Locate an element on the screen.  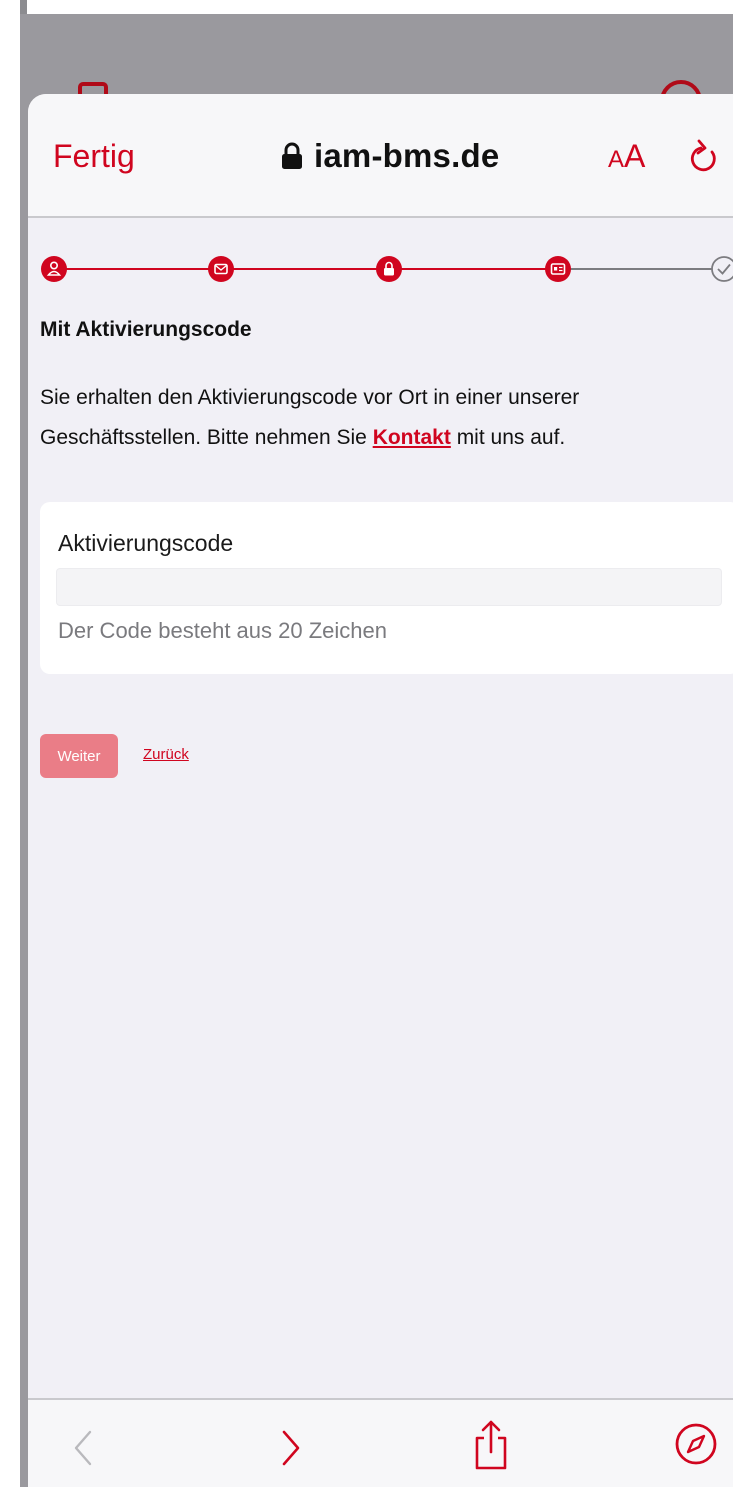
text-size-large-a: A is located at coordinates (635, 156).